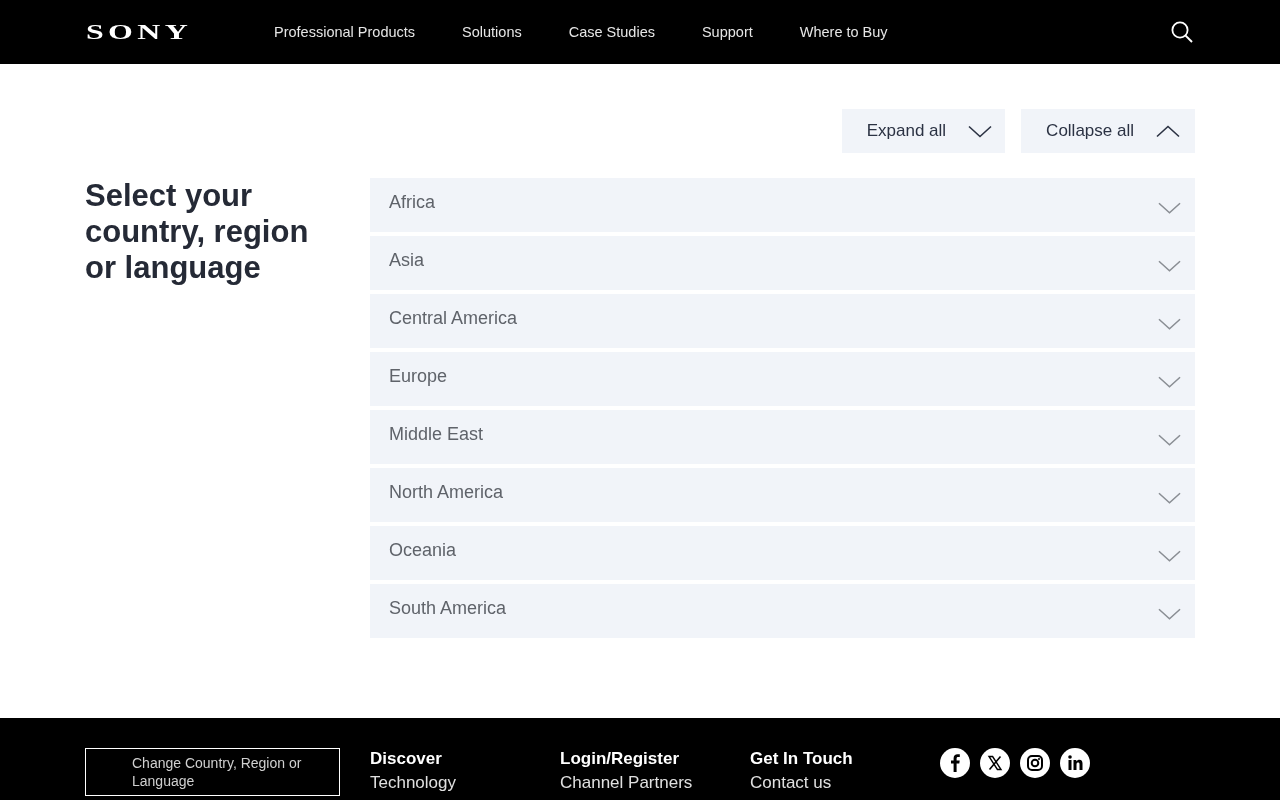 This screenshot has height=800, width=1280. I want to click on collapse-all-button: Collapse all, so click(1108, 131).